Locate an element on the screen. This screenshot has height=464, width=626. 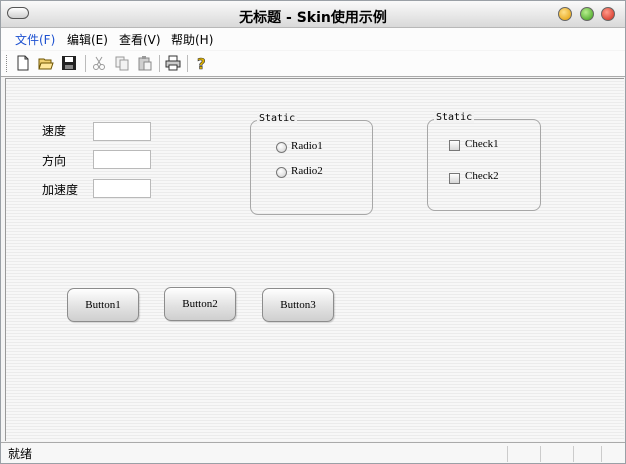
button1: Button1 is located at coordinates (103, 305).